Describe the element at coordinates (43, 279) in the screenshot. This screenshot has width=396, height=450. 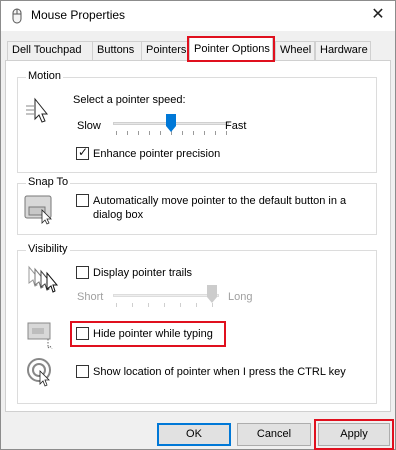
I see `pointer-trails-icon` at that location.